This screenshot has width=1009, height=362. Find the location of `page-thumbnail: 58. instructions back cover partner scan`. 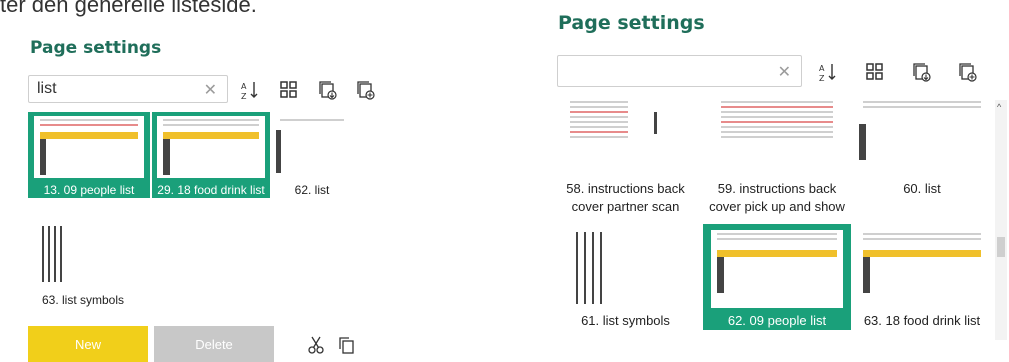

page-thumbnail: 58. instructions back cover partner scan is located at coordinates (625, 157).